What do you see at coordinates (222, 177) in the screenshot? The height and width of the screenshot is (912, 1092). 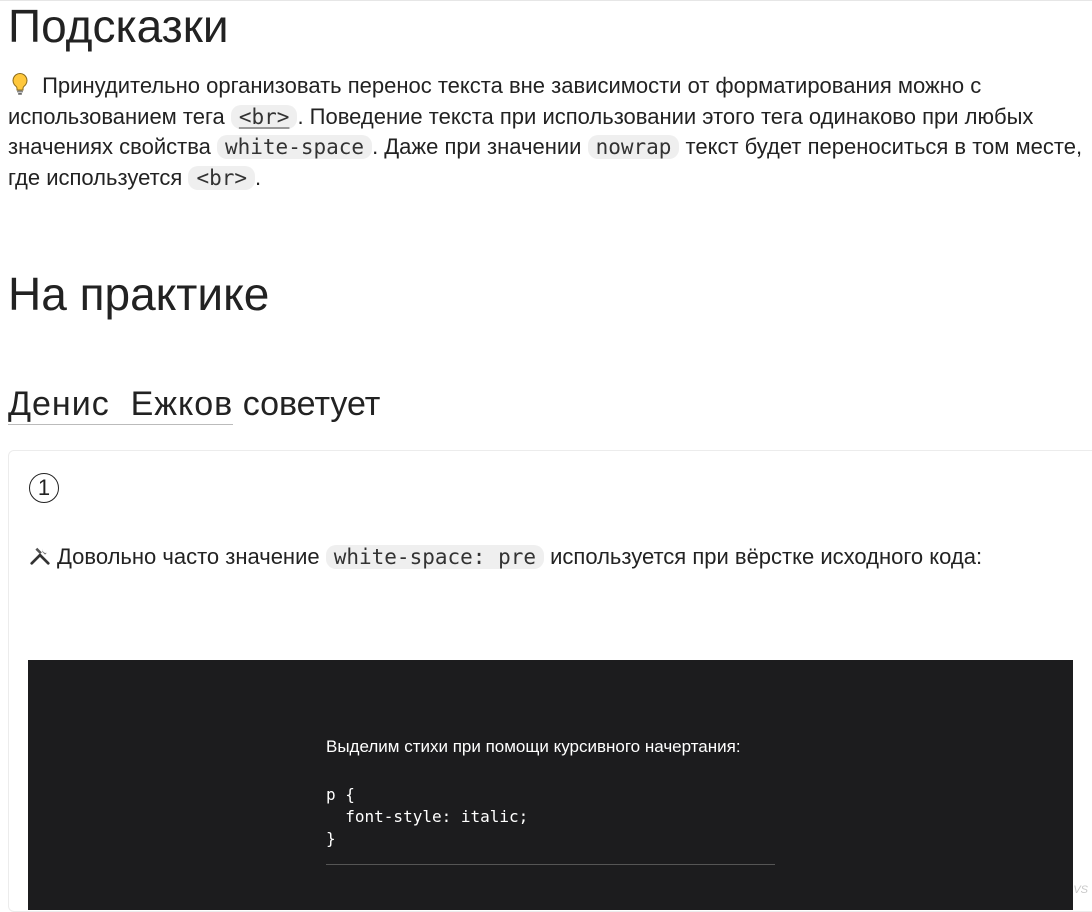 I see `br-tag-code: <br>` at bounding box center [222, 177].